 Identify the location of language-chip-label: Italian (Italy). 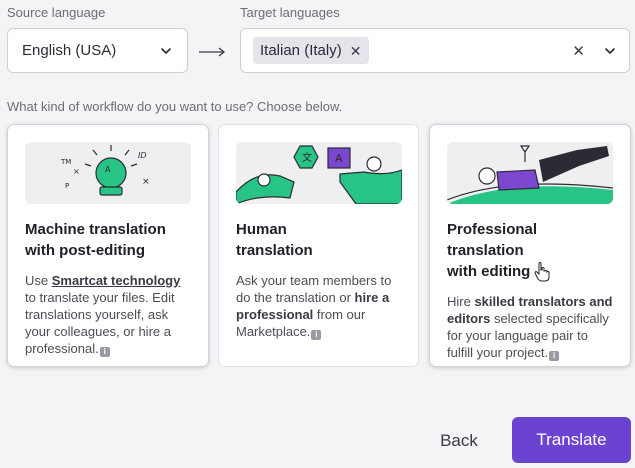
(301, 50).